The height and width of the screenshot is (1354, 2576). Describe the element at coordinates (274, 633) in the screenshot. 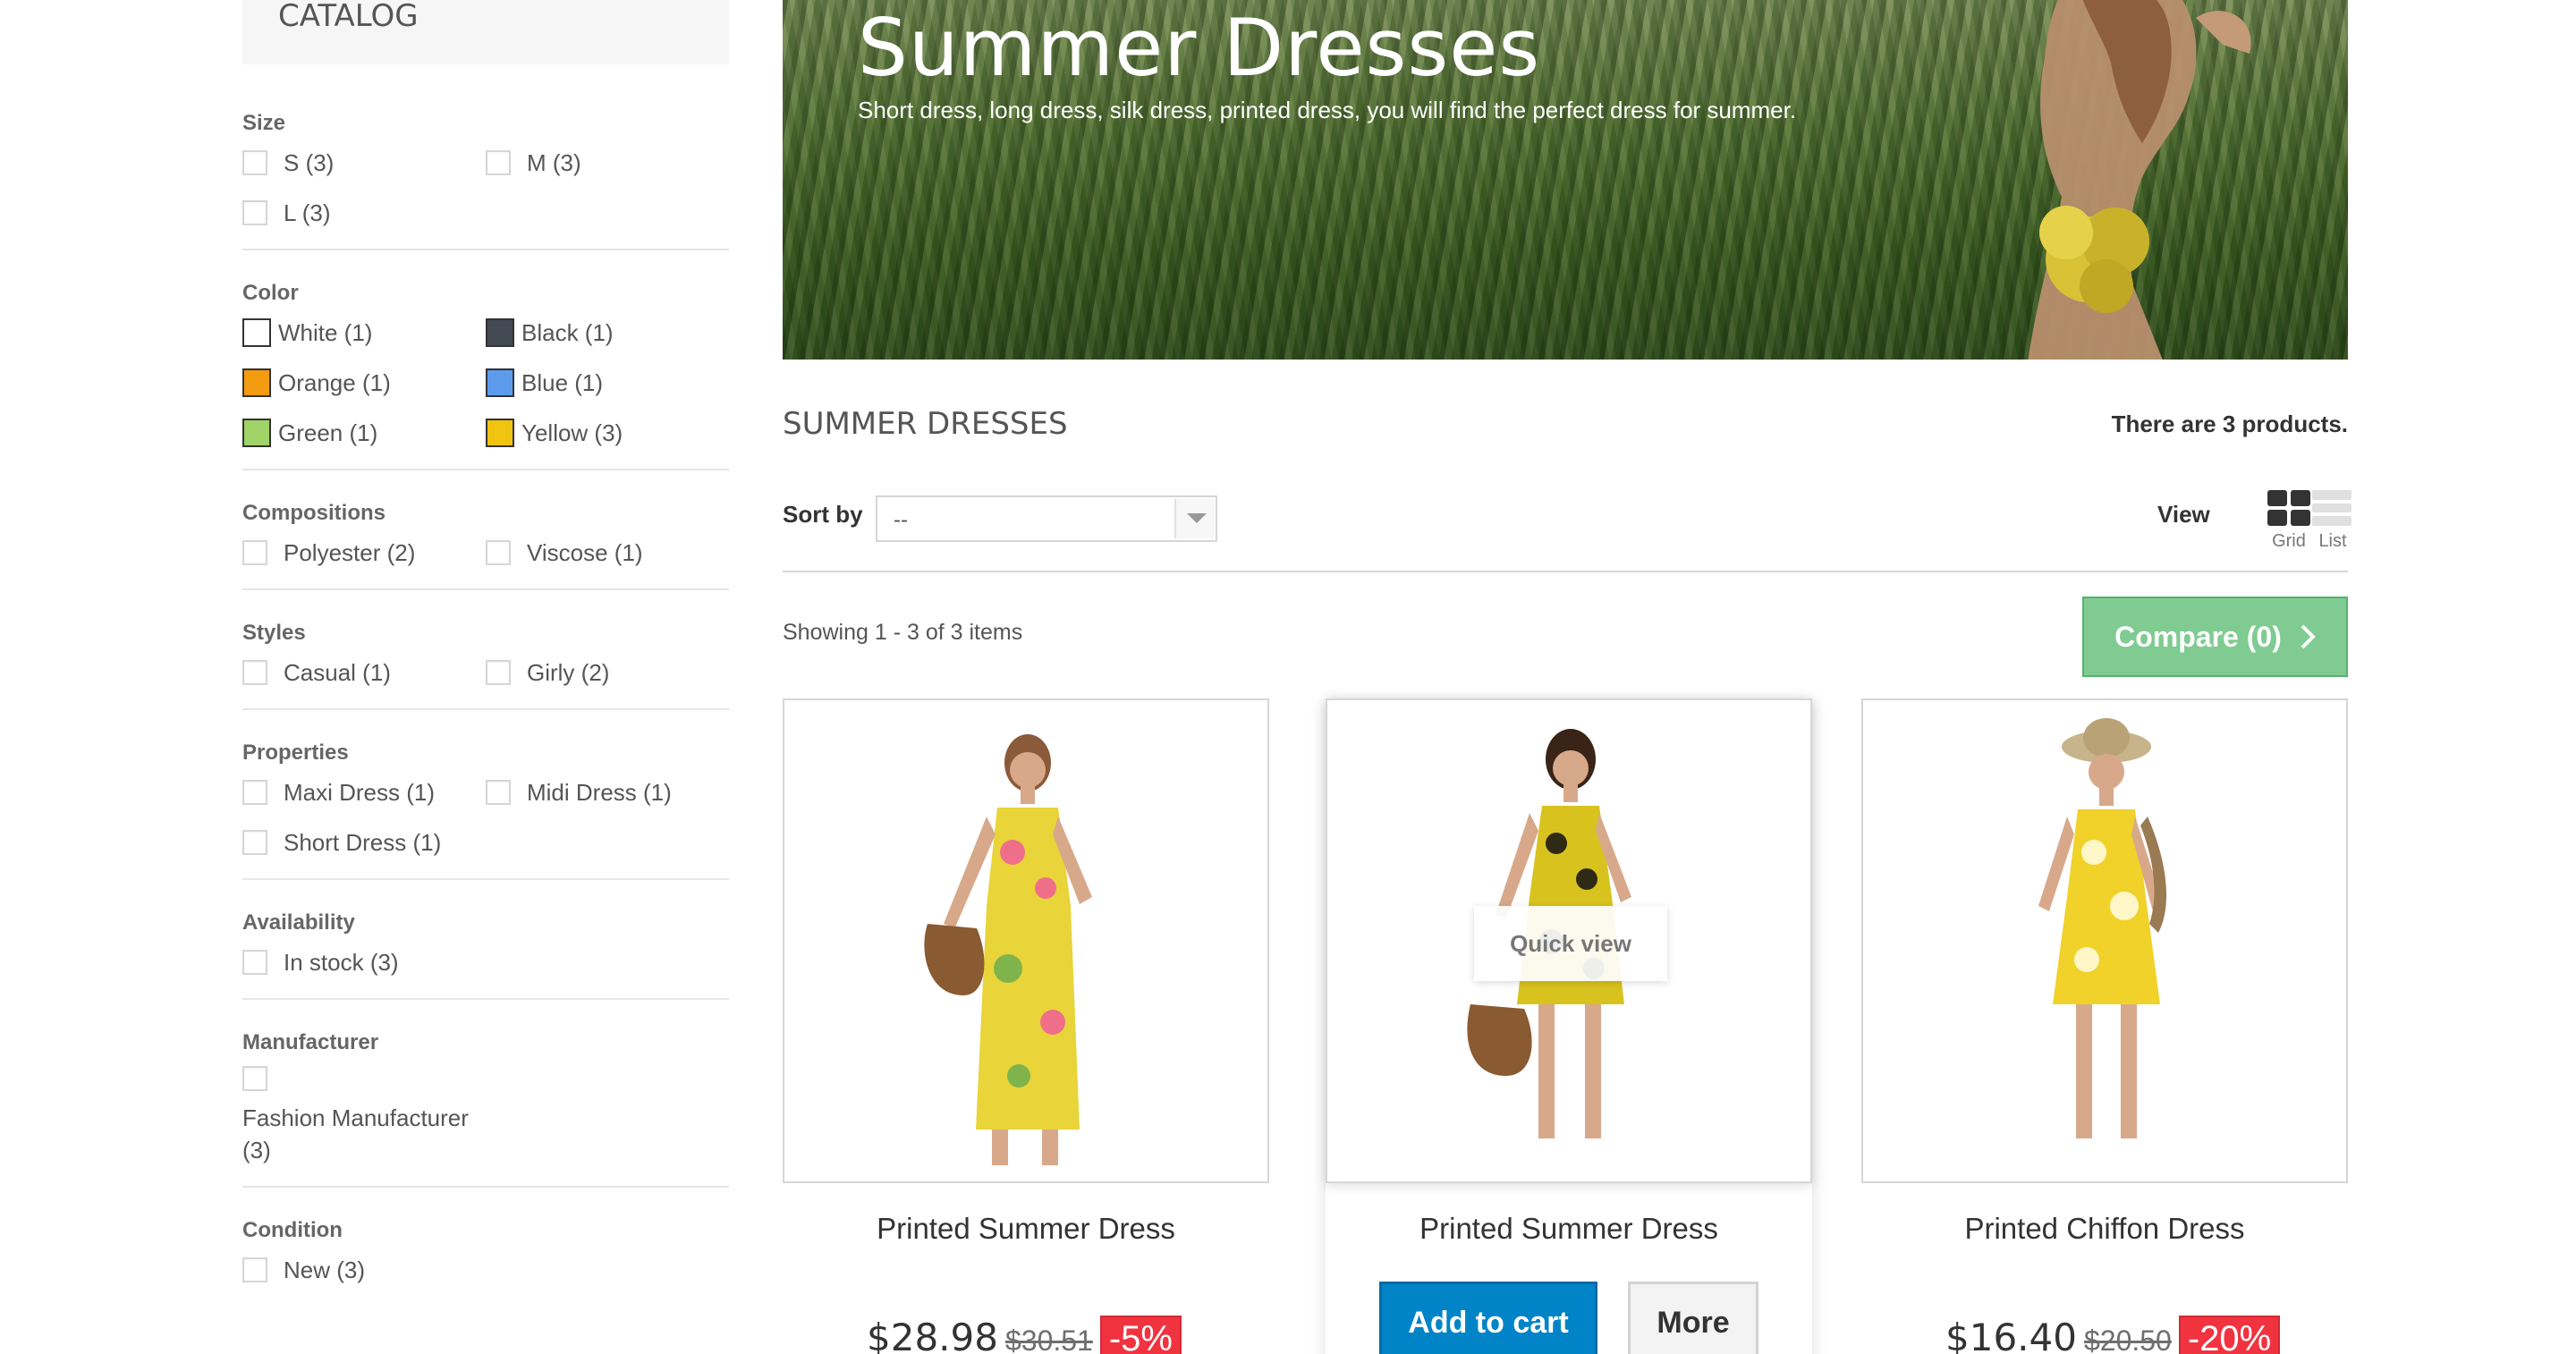

I see `filter-title: Styles` at that location.